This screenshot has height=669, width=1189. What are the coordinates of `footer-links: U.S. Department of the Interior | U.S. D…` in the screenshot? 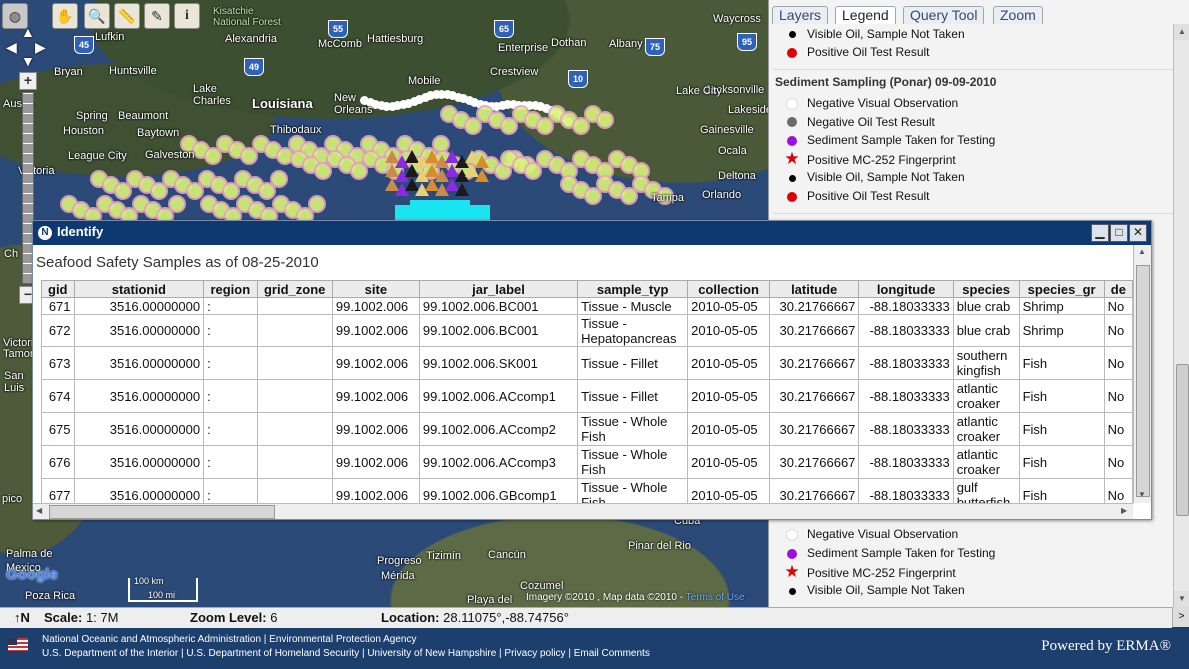 It's located at (346, 653).